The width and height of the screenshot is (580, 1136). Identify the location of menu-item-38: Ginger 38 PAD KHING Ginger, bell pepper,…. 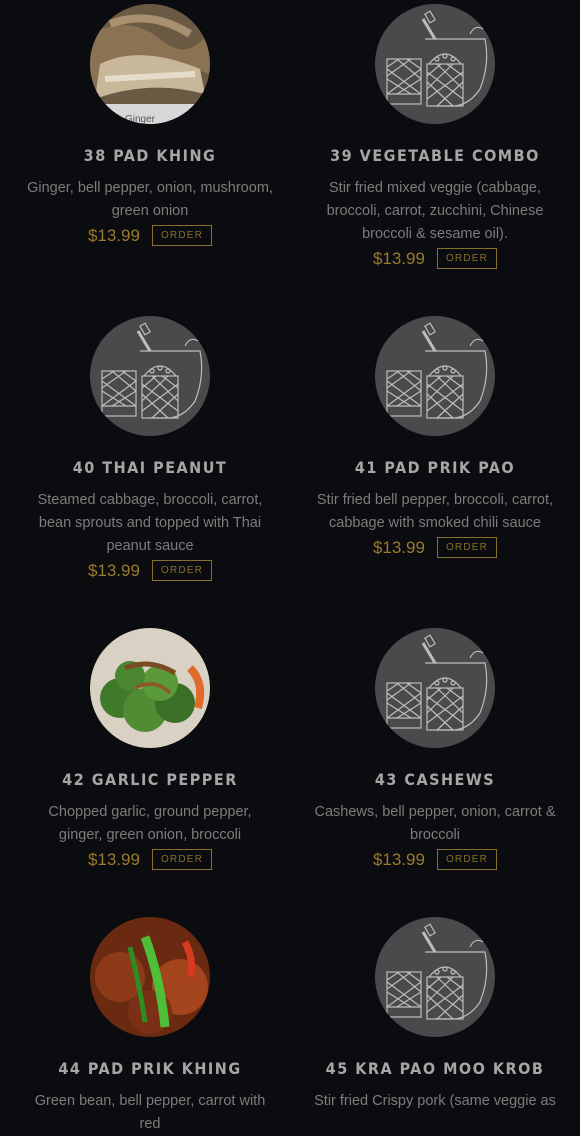
(150, 125).